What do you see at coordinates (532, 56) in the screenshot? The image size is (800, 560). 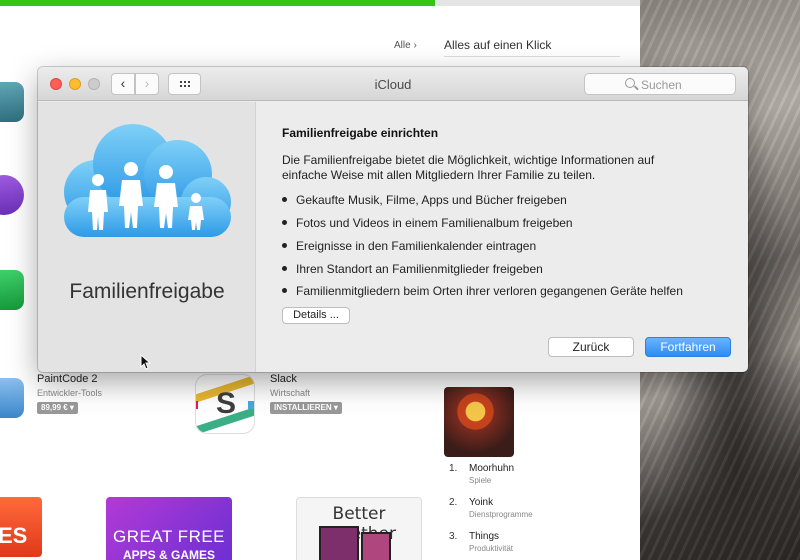 I see `divider` at bounding box center [532, 56].